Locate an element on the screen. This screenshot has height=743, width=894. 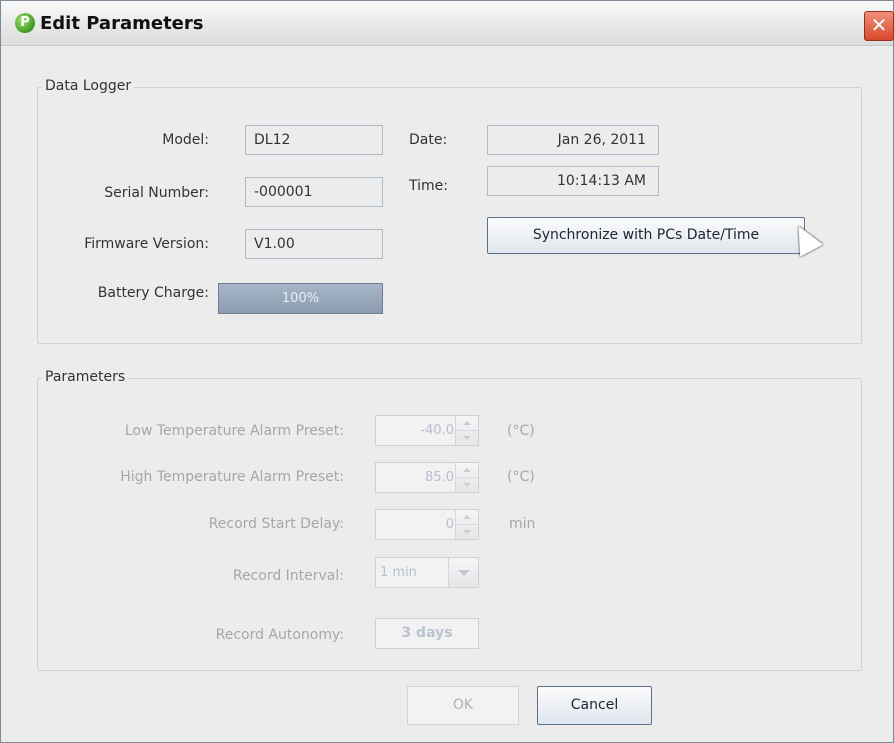
record-start-delay-unit: min is located at coordinates (522, 524).